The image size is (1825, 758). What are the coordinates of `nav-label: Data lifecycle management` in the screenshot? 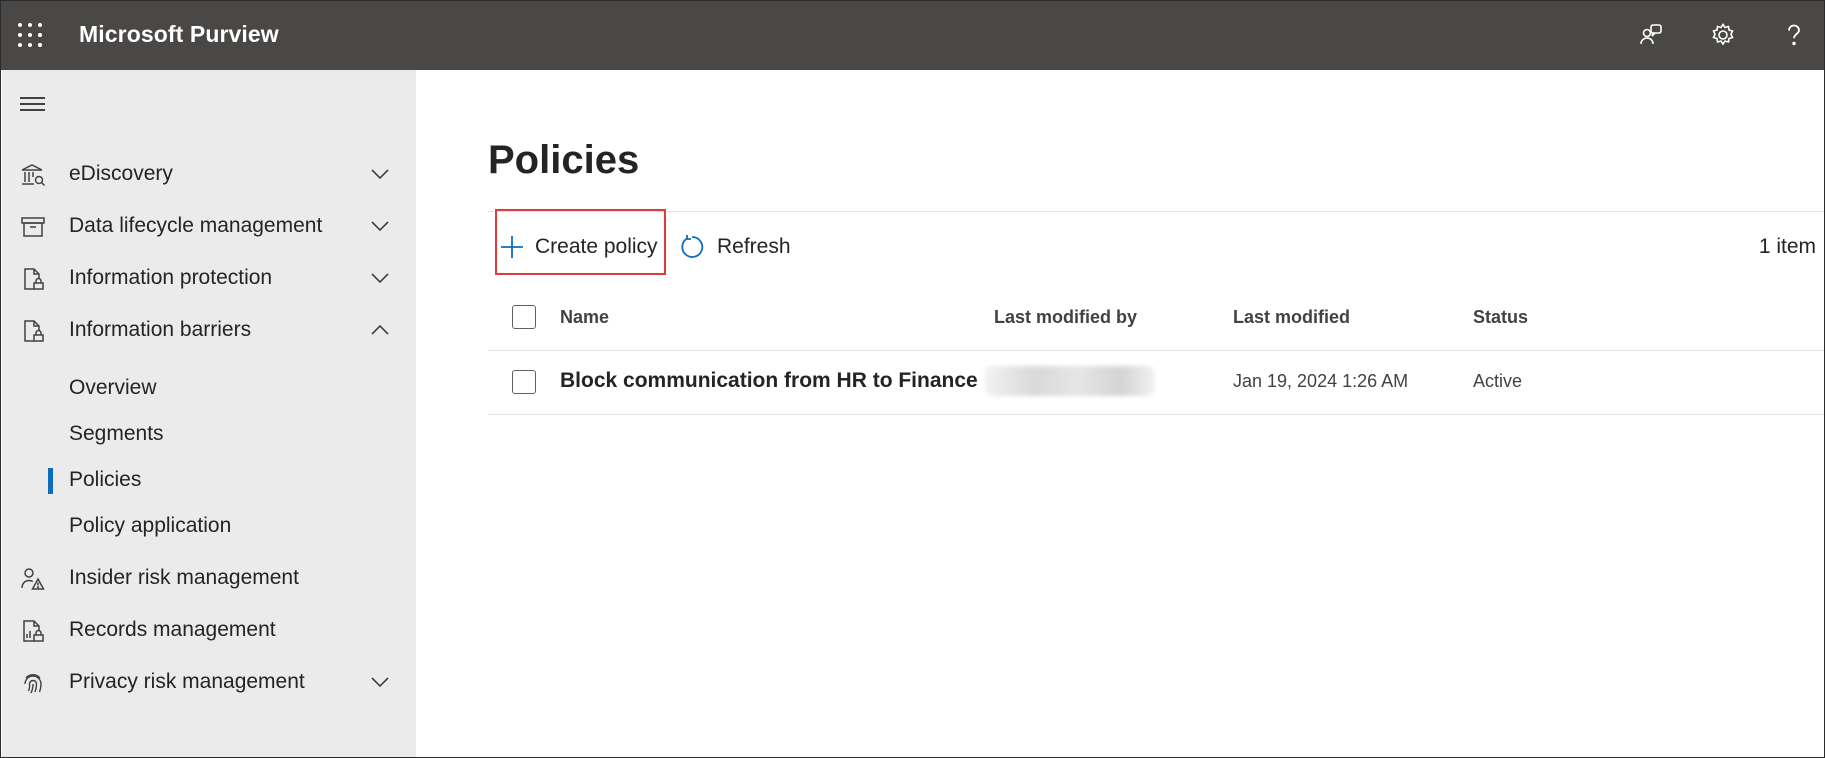 It's located at (196, 225).